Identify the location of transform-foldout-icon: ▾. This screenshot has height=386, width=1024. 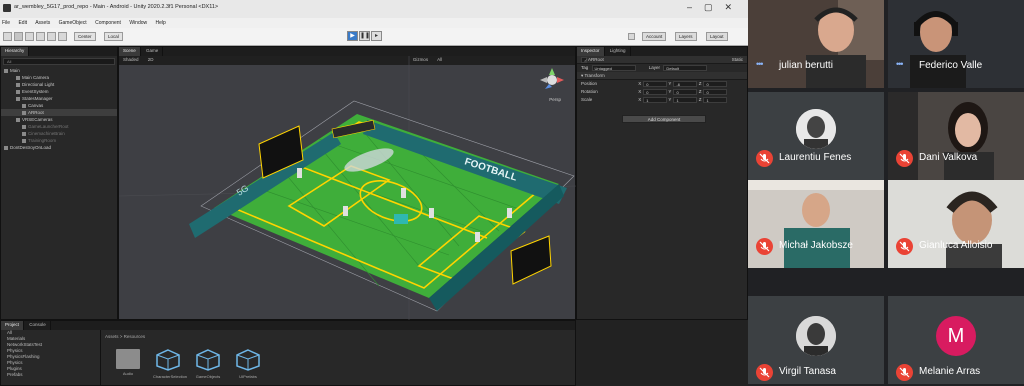
(582, 75).